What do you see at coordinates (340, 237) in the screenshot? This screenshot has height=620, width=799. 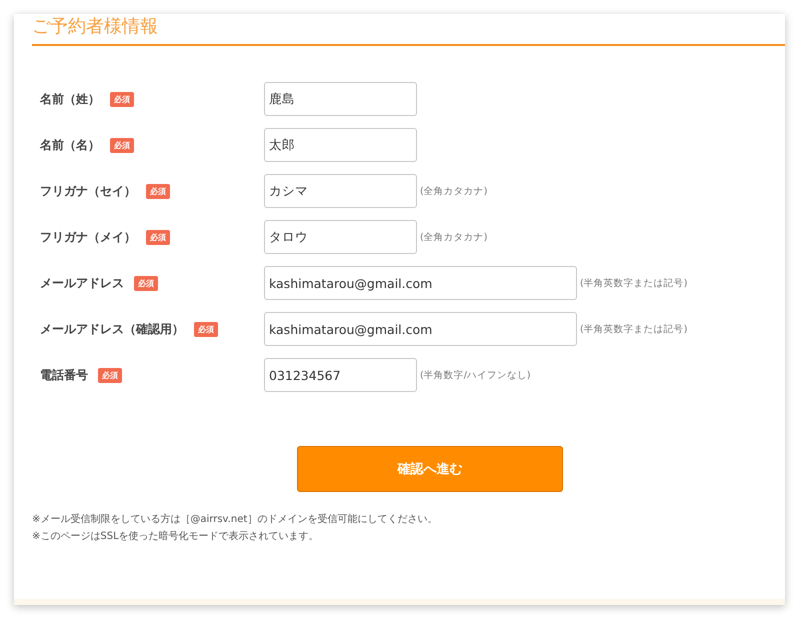 I see `input-field: タロウ` at bounding box center [340, 237].